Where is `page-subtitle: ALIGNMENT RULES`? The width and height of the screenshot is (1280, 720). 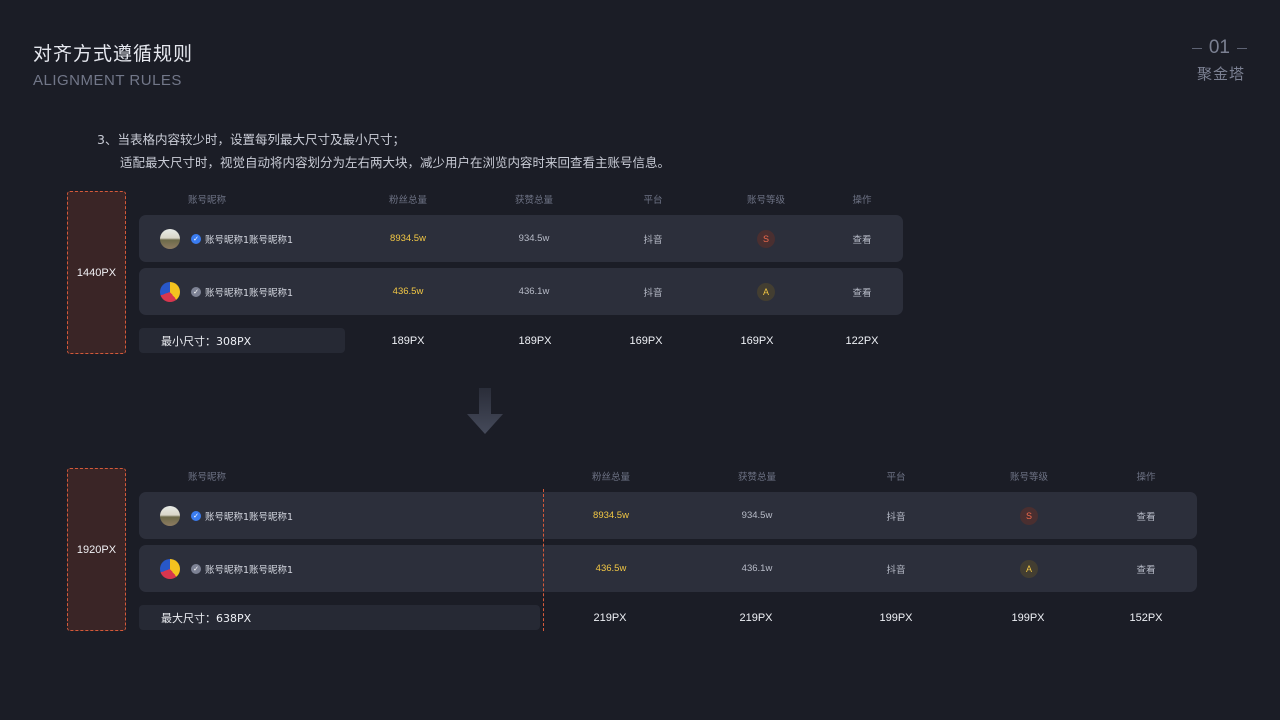
page-subtitle: ALIGNMENT RULES is located at coordinates (107, 80).